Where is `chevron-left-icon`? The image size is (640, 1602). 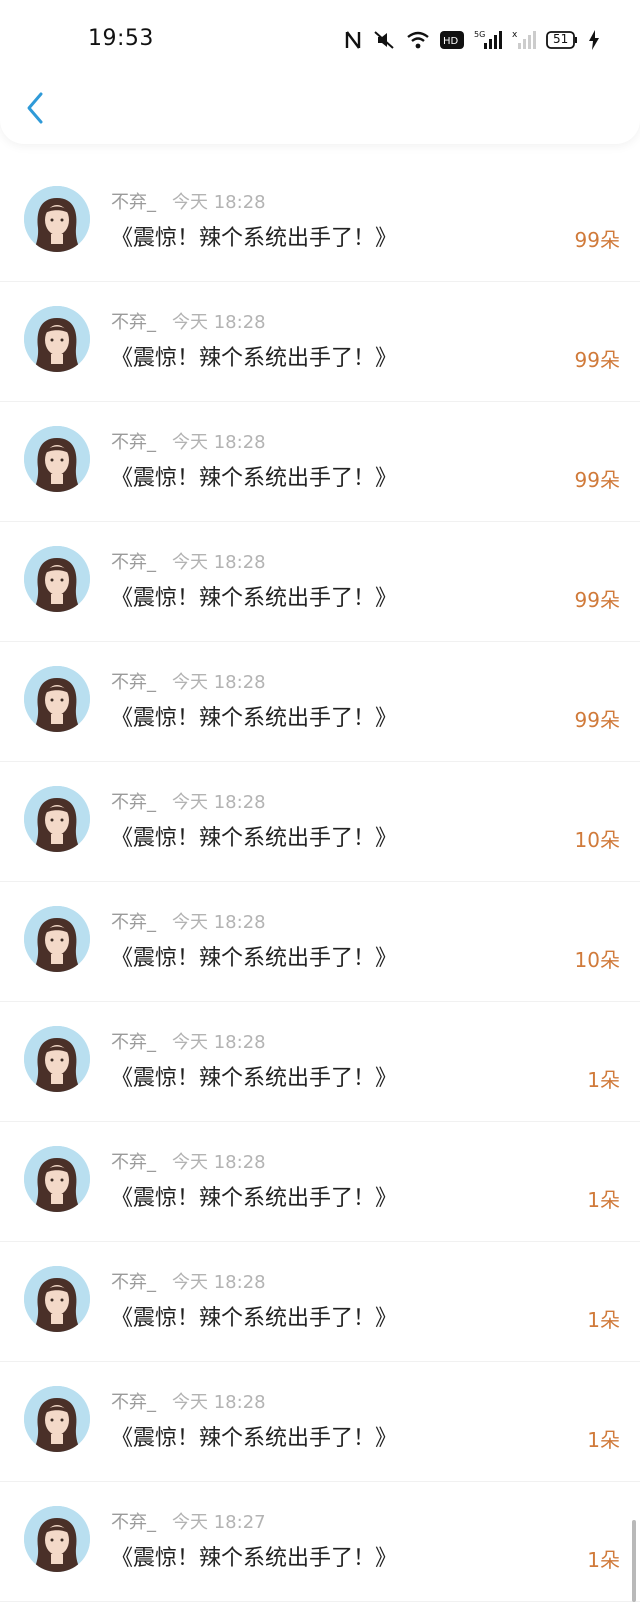
chevron-left-icon is located at coordinates (35, 110).